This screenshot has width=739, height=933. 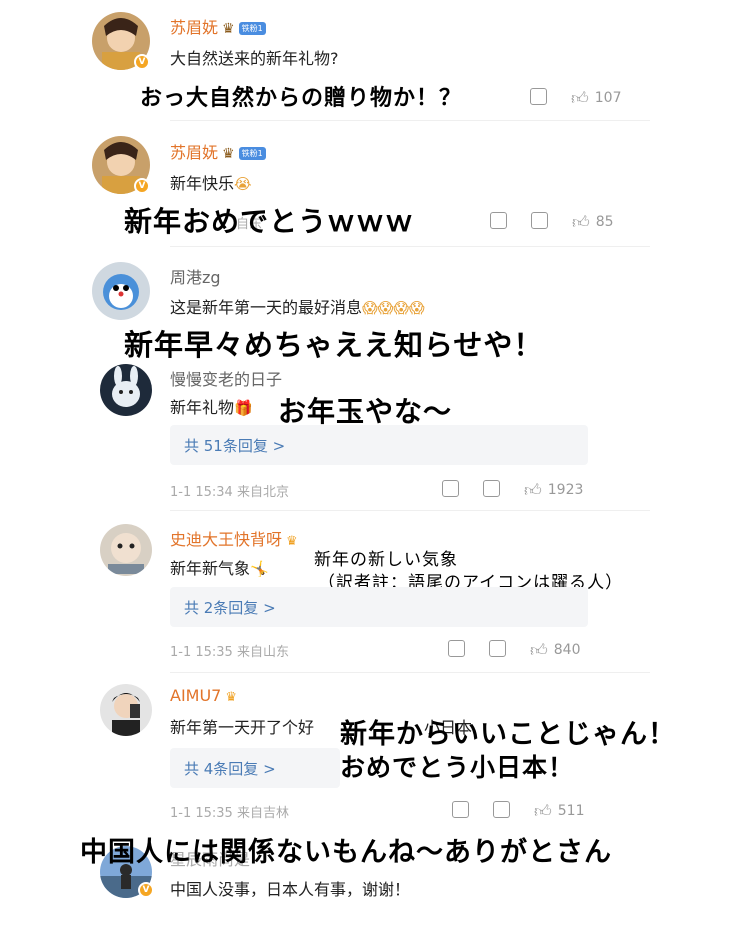 I want to click on screaming-emoji-icon: 😱😱😱😱, so click(x=393, y=308).